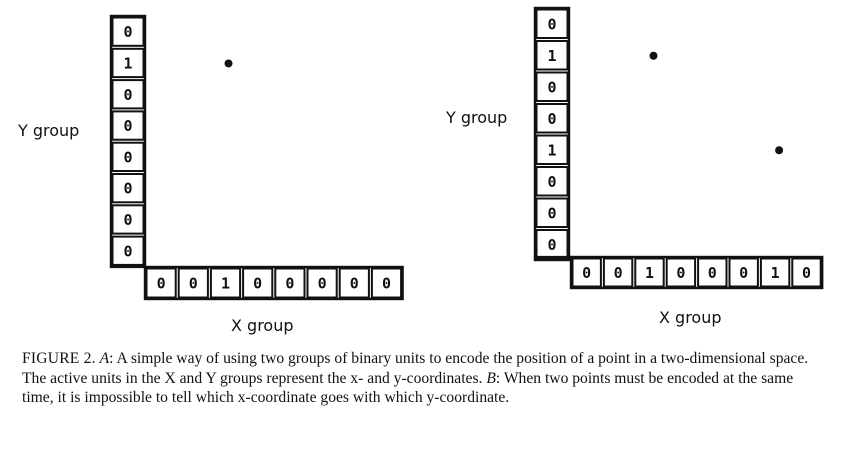  I want to click on corner-frame, so click(127, 267).